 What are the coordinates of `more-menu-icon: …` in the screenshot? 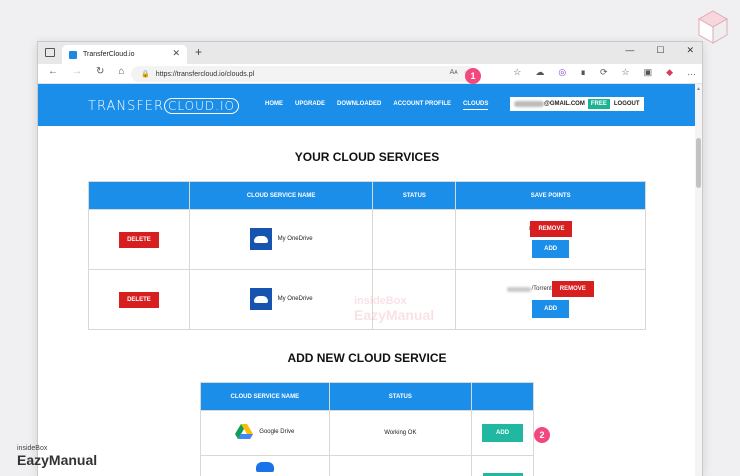 It's located at (691, 72).